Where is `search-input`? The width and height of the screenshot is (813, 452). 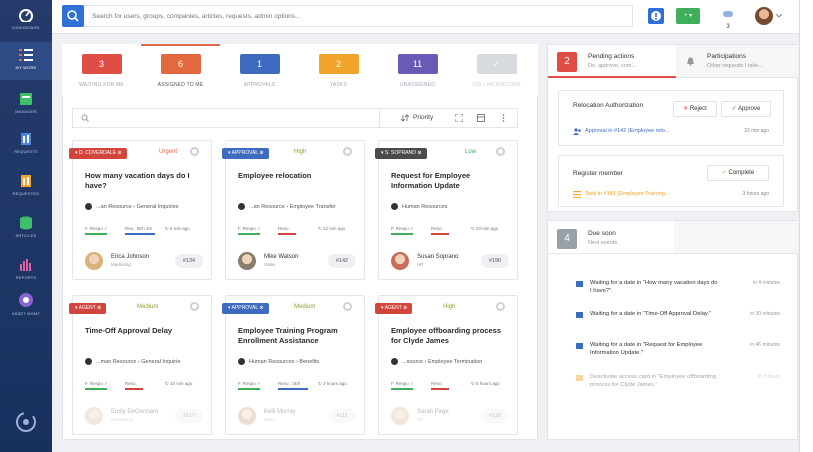 search-input is located at coordinates (358, 16).